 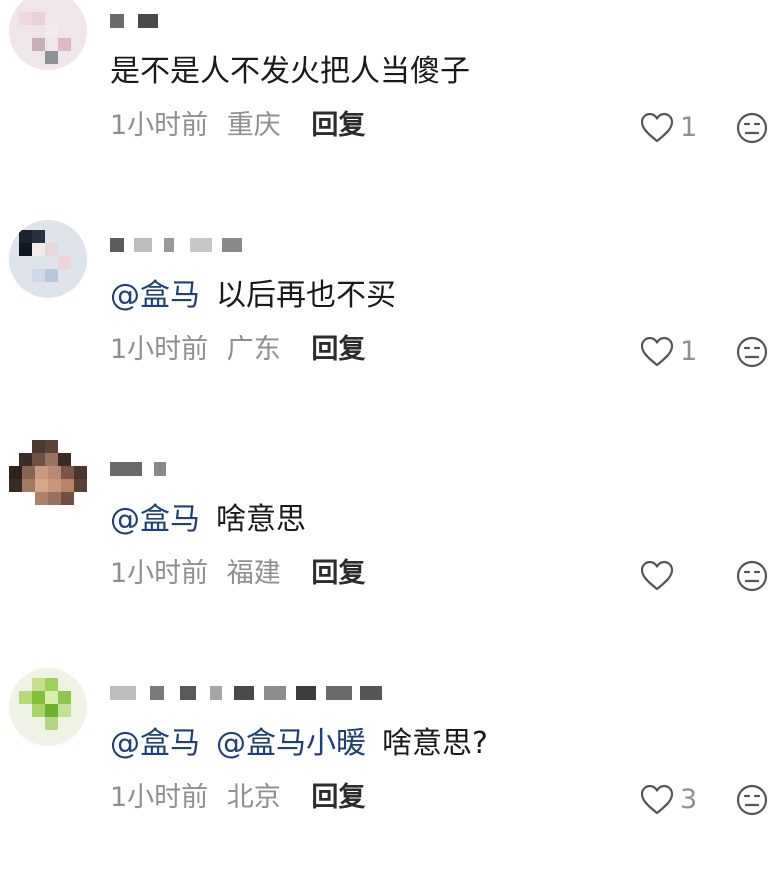 I want to click on like-button, so click(x=675, y=576).